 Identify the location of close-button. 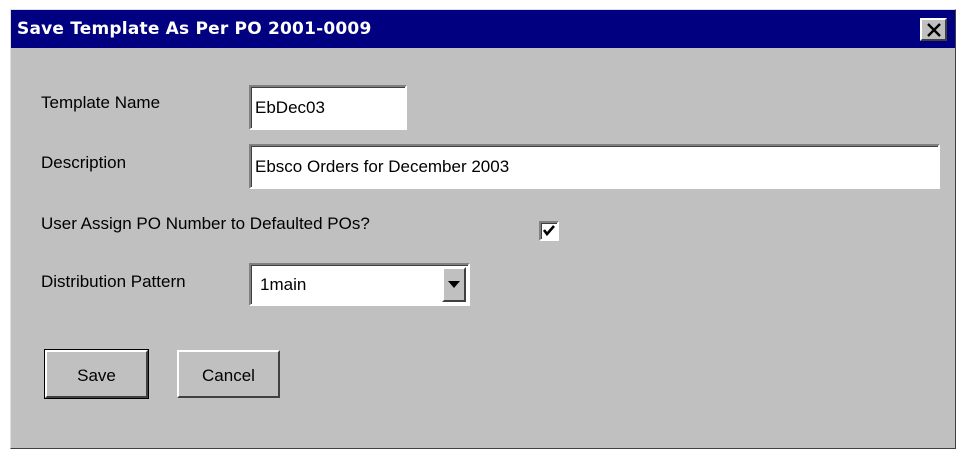
(933, 29).